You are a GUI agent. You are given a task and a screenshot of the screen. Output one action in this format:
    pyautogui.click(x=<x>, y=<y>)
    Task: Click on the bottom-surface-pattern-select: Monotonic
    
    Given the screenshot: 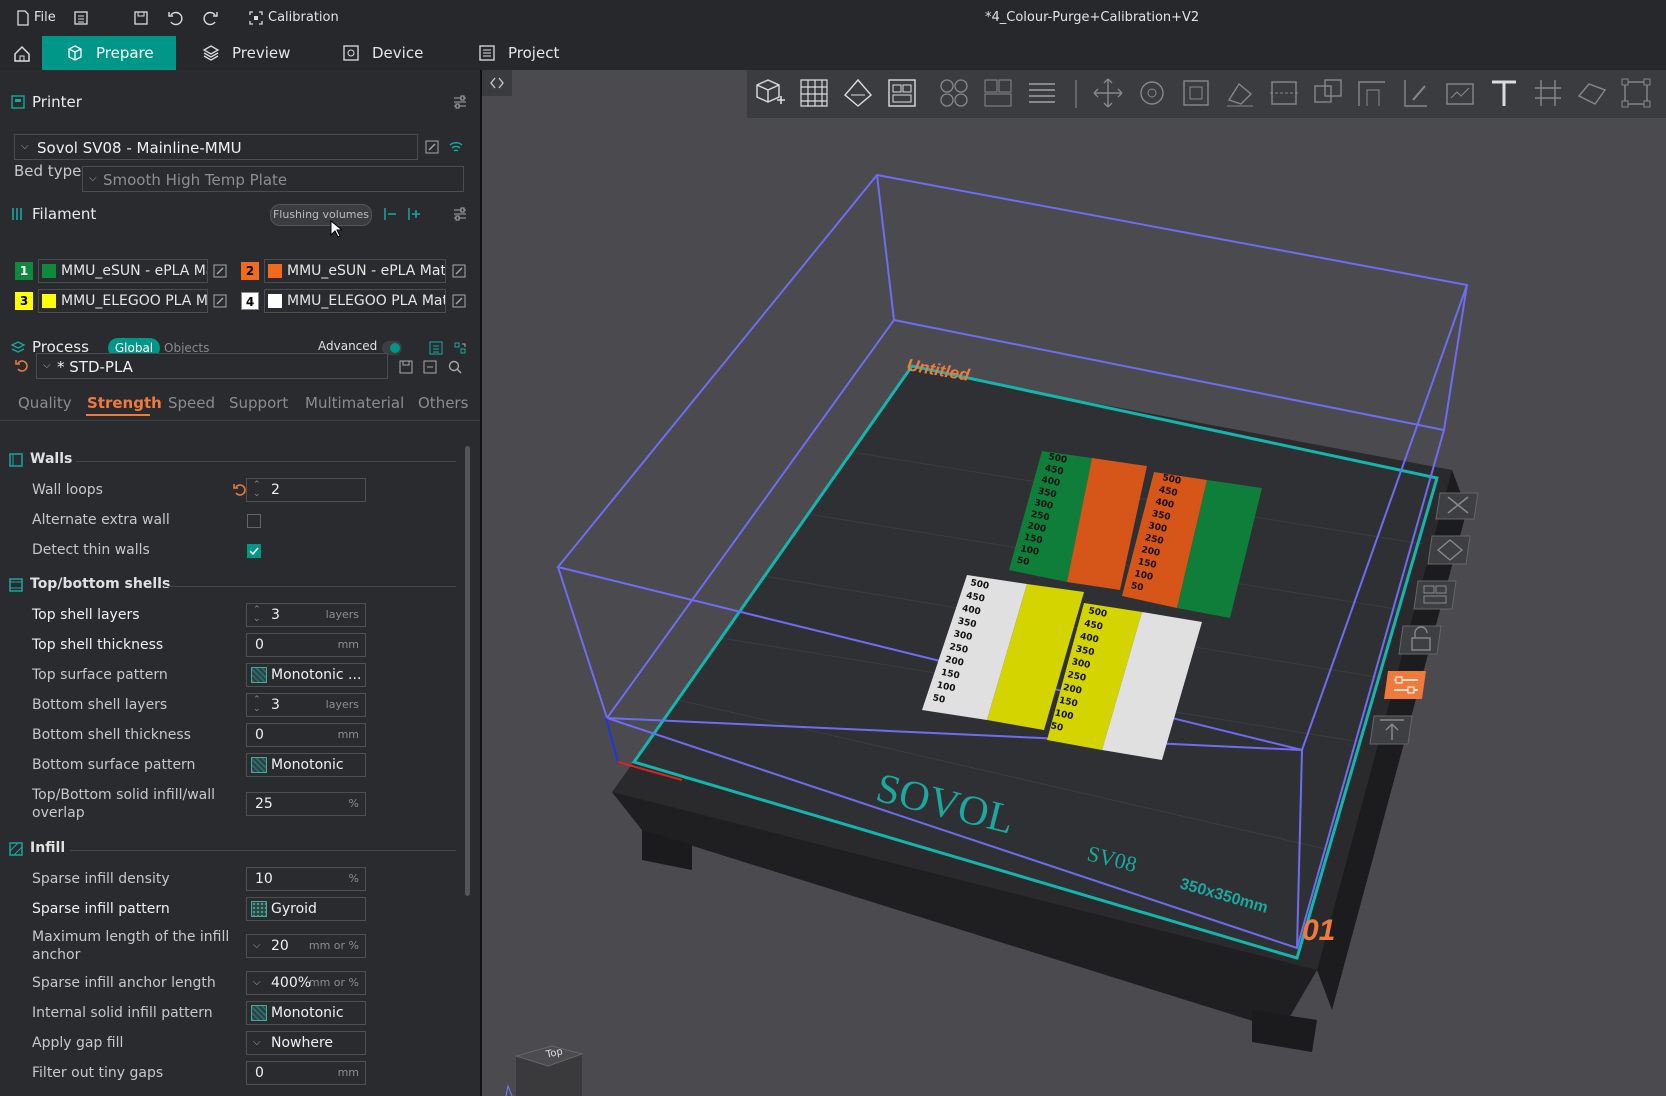 What is the action you would take?
    pyautogui.click(x=306, y=765)
    